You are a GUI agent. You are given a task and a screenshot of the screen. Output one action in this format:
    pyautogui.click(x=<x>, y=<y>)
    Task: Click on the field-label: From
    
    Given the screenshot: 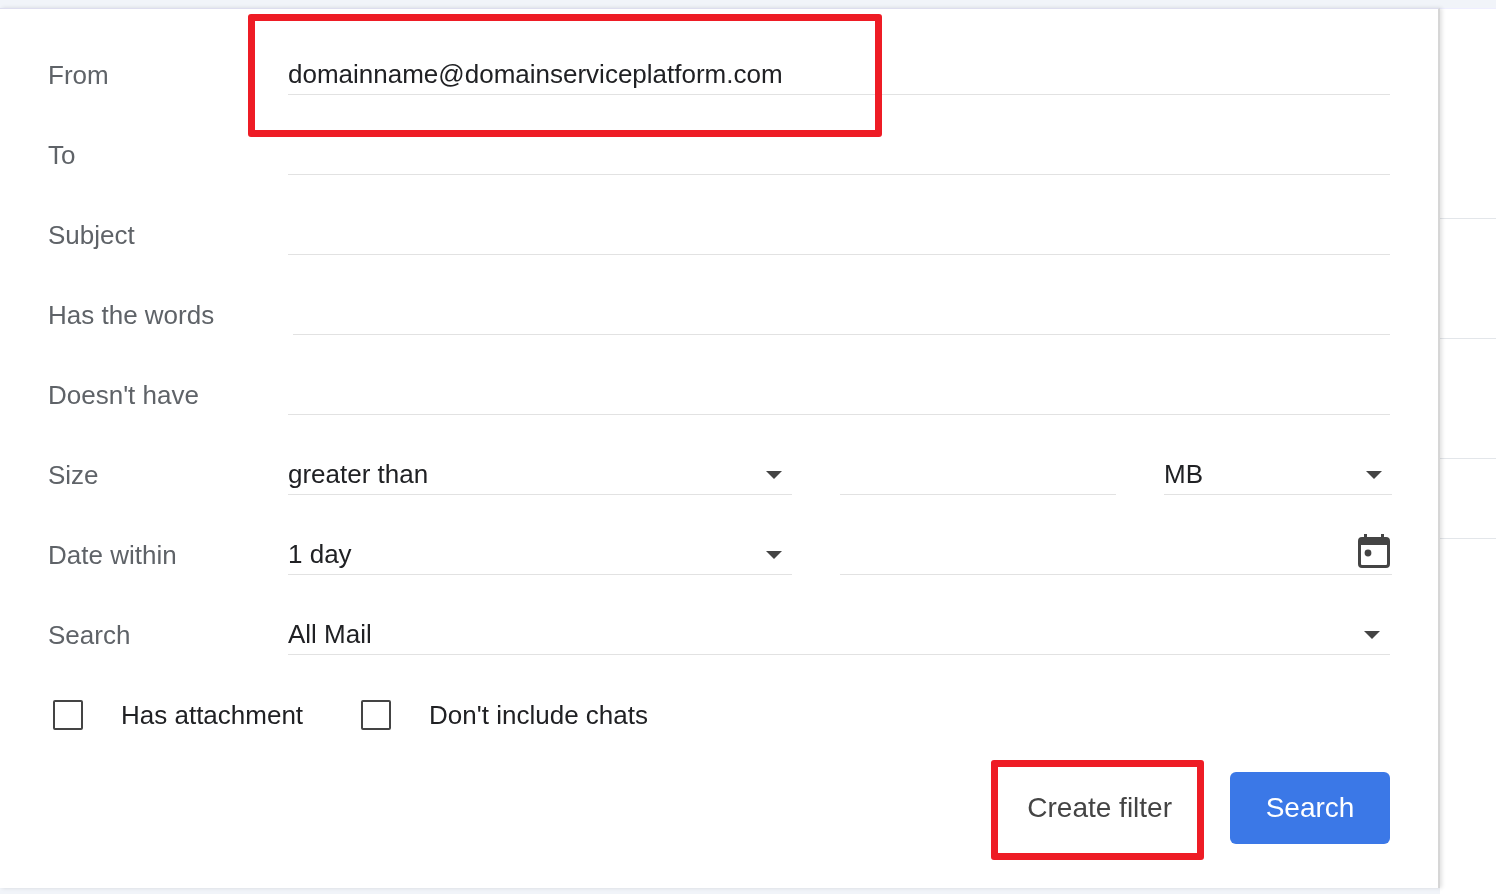 What is the action you would take?
    pyautogui.click(x=79, y=75)
    